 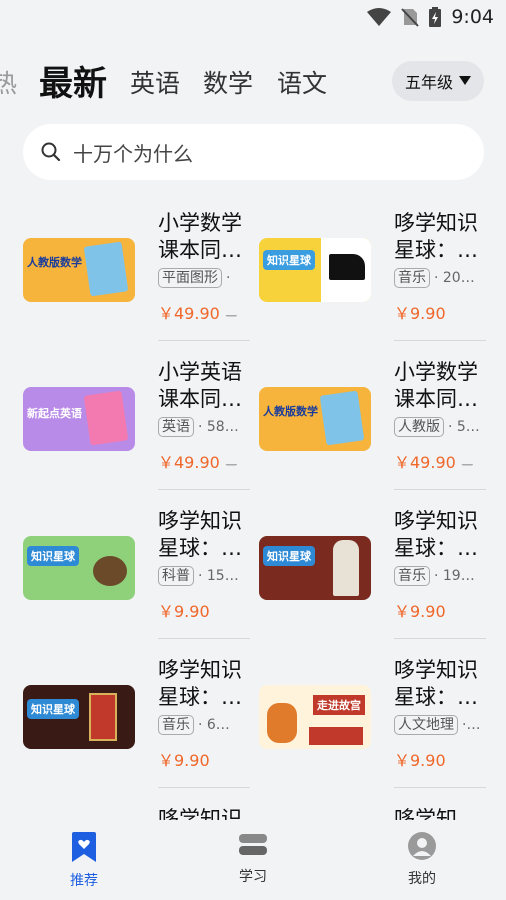 I want to click on nav-recommend: 推荐, so click(x=84, y=861).